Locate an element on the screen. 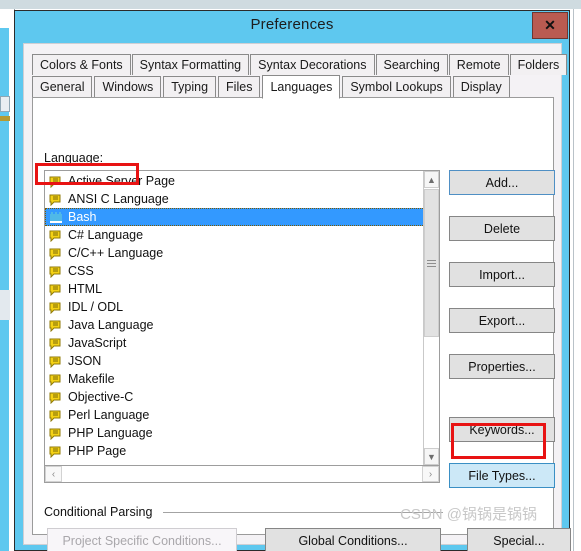 The height and width of the screenshot is (551, 581). tab-typing: Typing is located at coordinates (190, 86).